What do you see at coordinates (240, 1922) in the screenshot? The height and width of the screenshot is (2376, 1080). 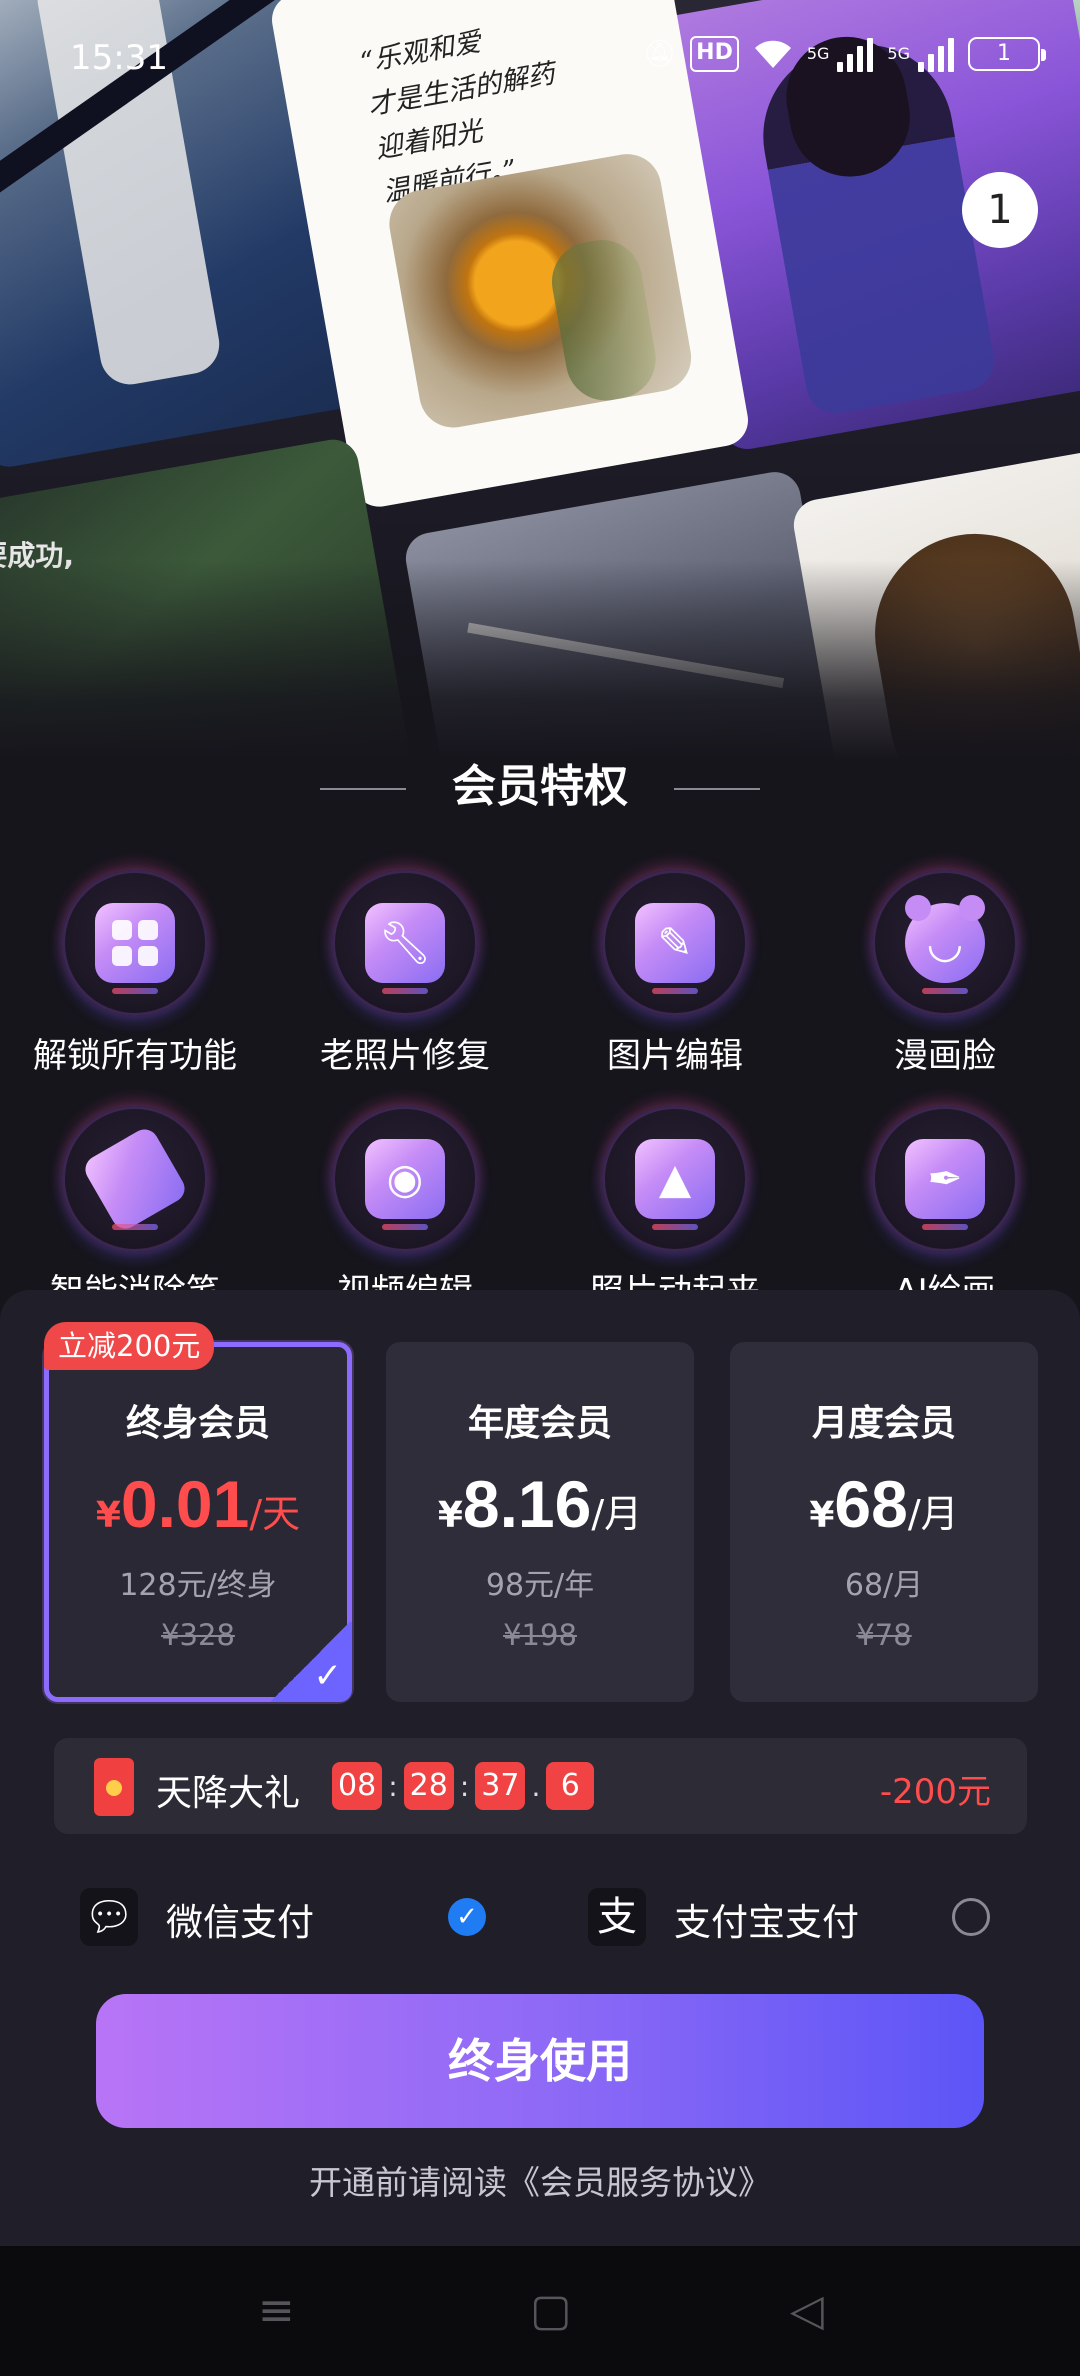 I see `payment-label: 微信支付` at bounding box center [240, 1922].